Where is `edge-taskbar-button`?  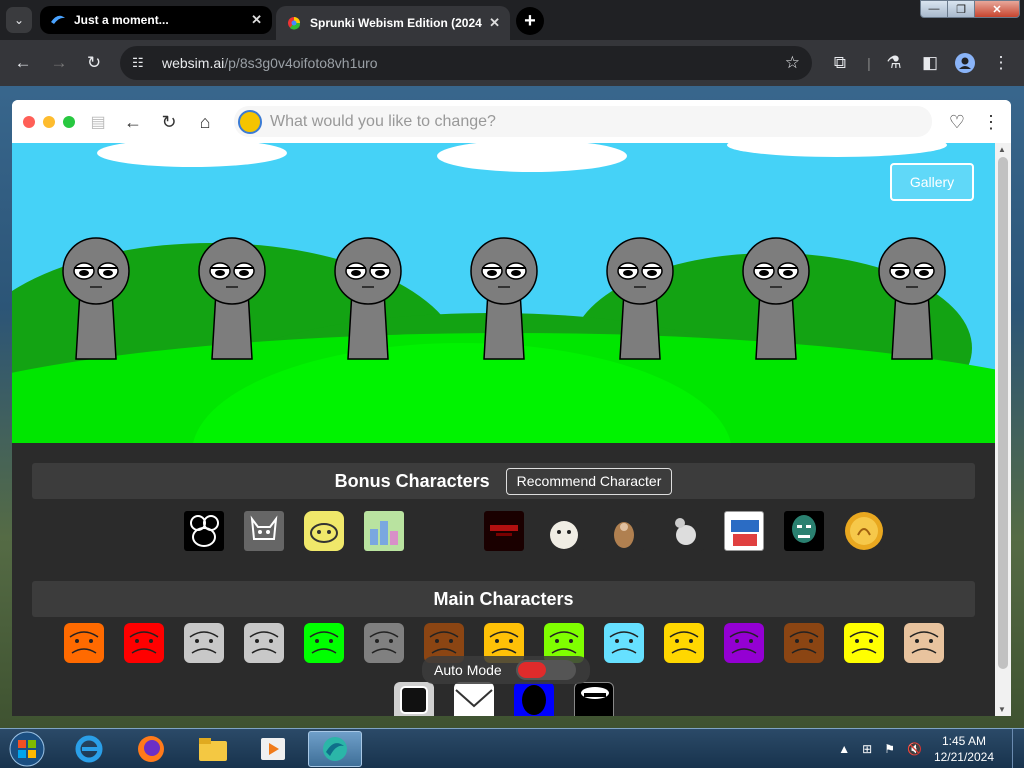
edge-taskbar-button is located at coordinates (335, 749).